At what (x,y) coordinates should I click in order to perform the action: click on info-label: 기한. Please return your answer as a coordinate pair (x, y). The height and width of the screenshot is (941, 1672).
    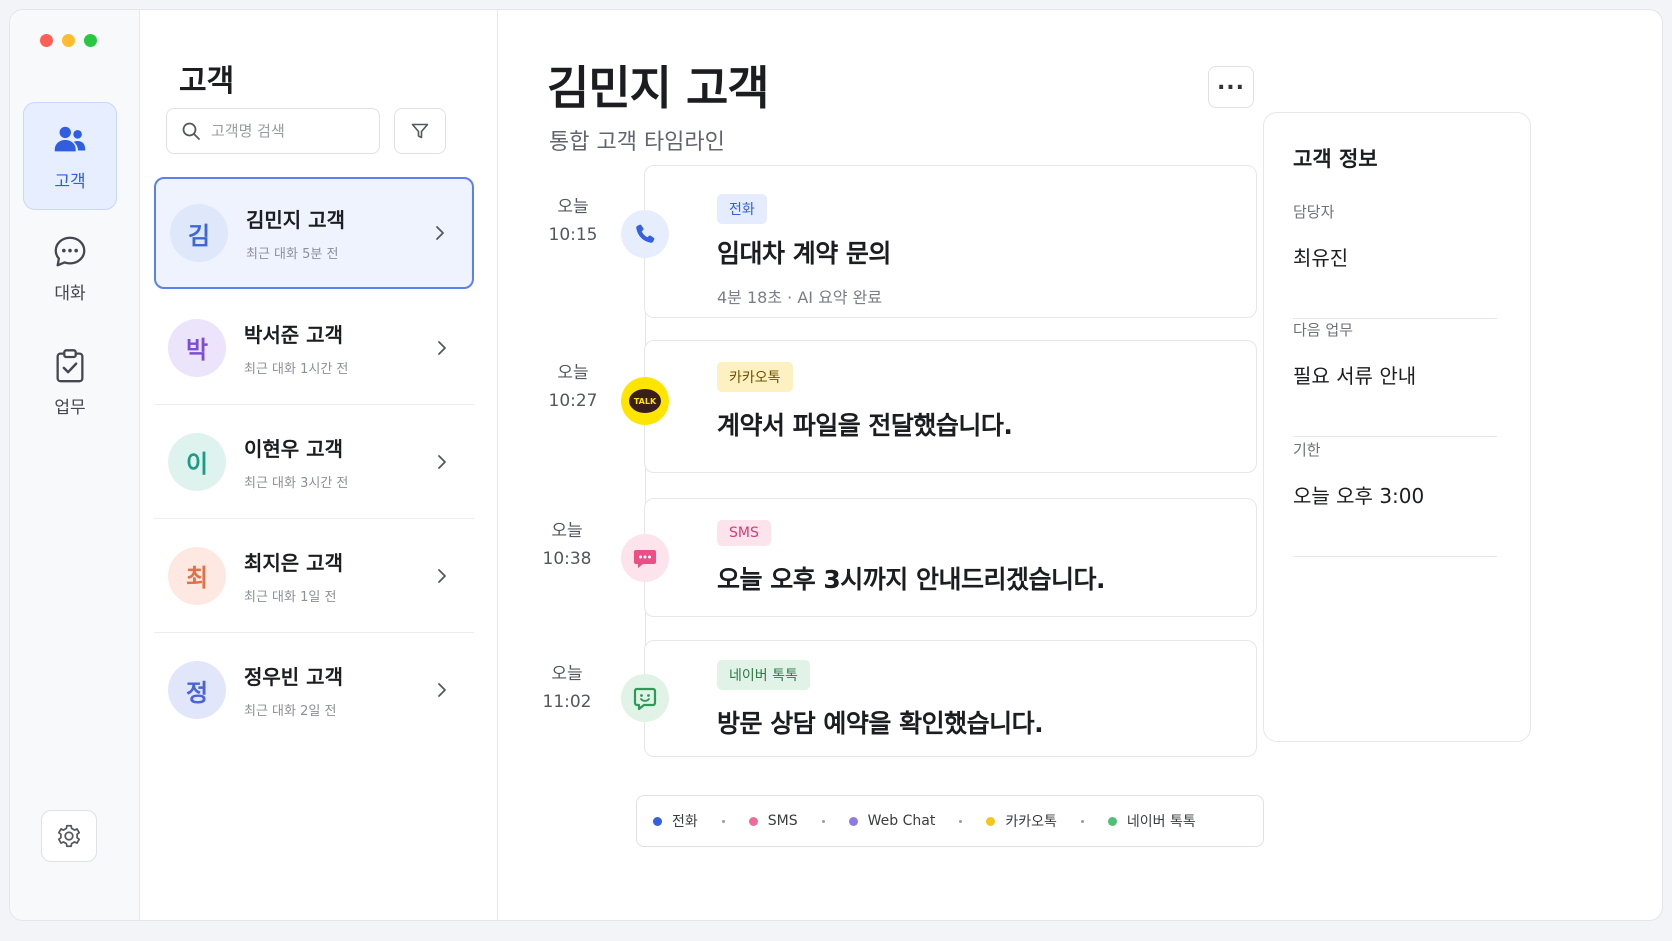
    Looking at the image, I should click on (1307, 450).